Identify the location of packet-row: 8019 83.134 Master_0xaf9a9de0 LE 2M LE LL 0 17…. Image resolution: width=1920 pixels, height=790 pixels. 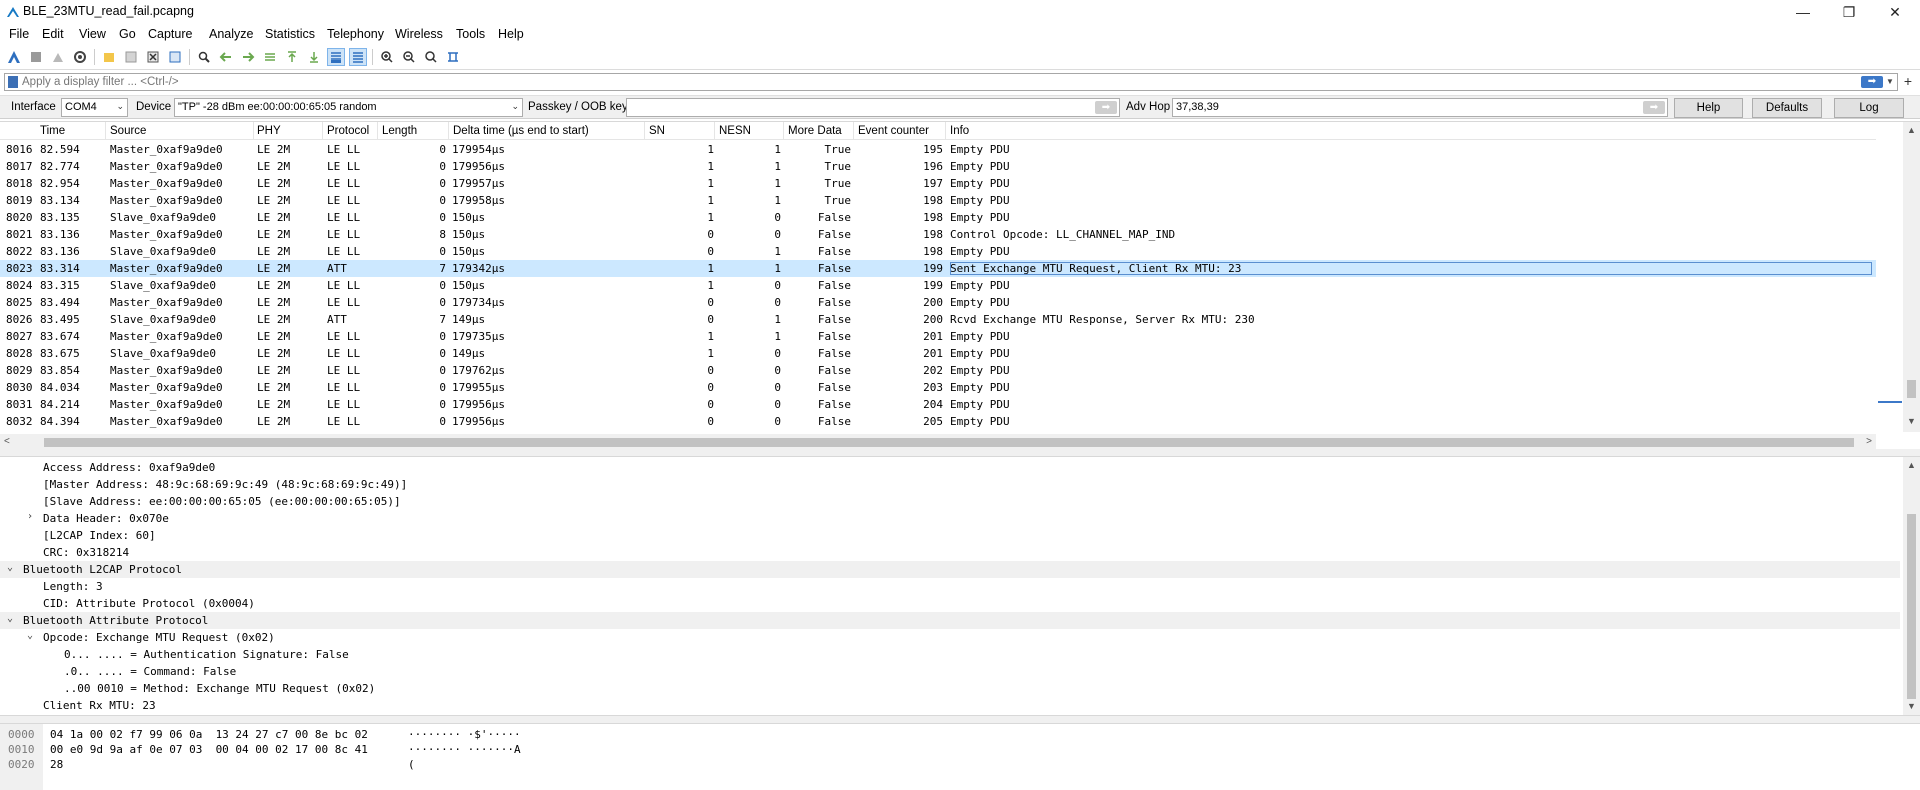
(938, 200).